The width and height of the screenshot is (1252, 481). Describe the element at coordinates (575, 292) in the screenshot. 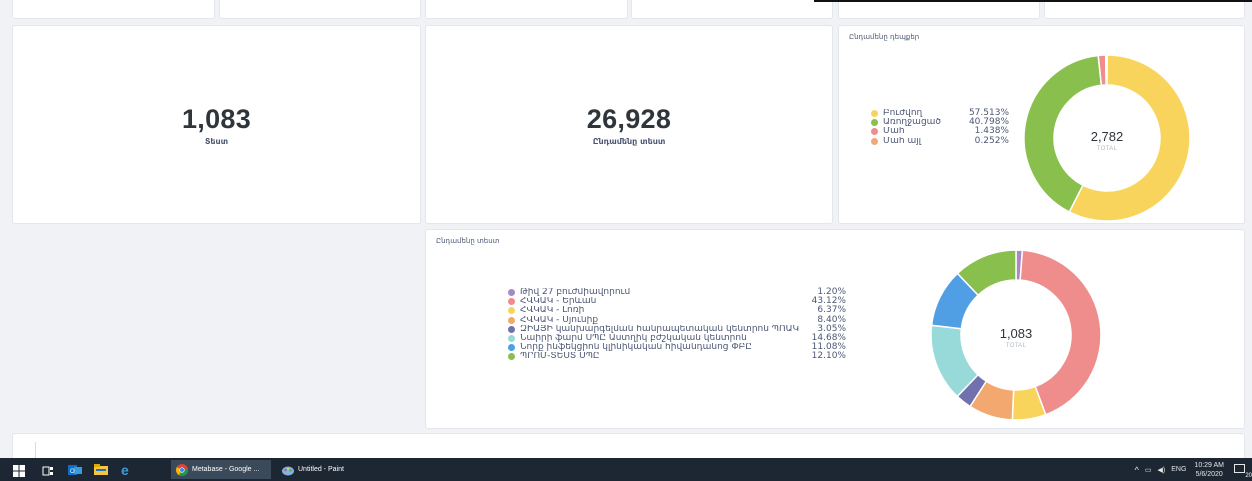

I see `legend-label: Թիվ 27 բուժմիավորում` at that location.